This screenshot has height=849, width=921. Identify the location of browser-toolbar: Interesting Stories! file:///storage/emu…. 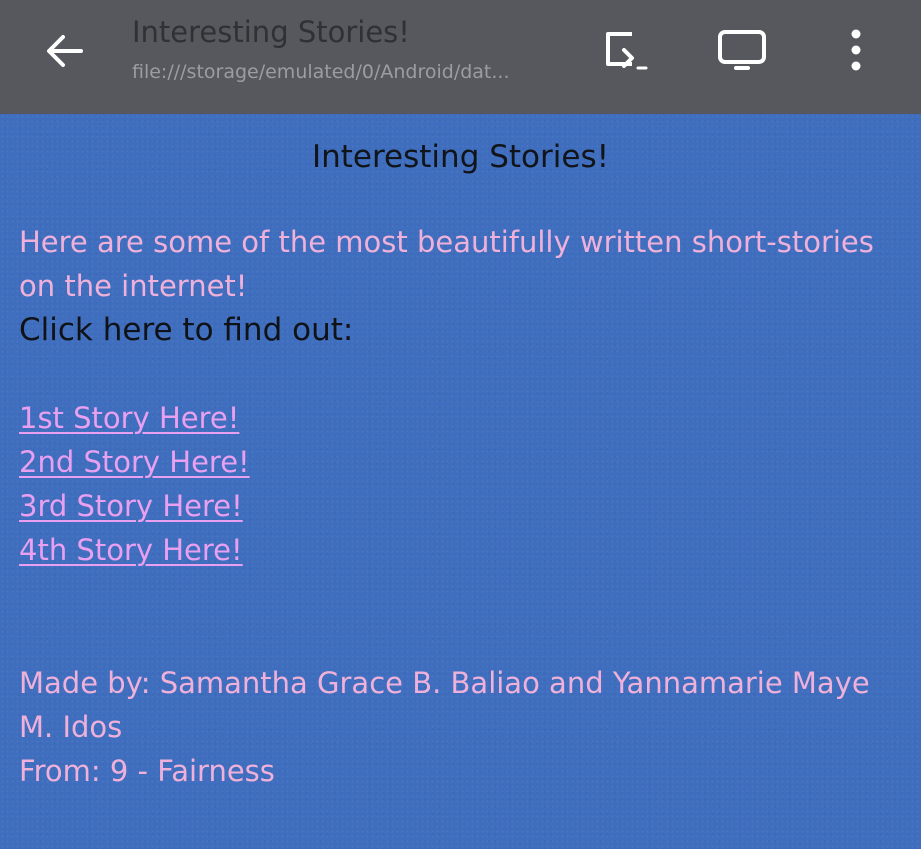
(460, 57).